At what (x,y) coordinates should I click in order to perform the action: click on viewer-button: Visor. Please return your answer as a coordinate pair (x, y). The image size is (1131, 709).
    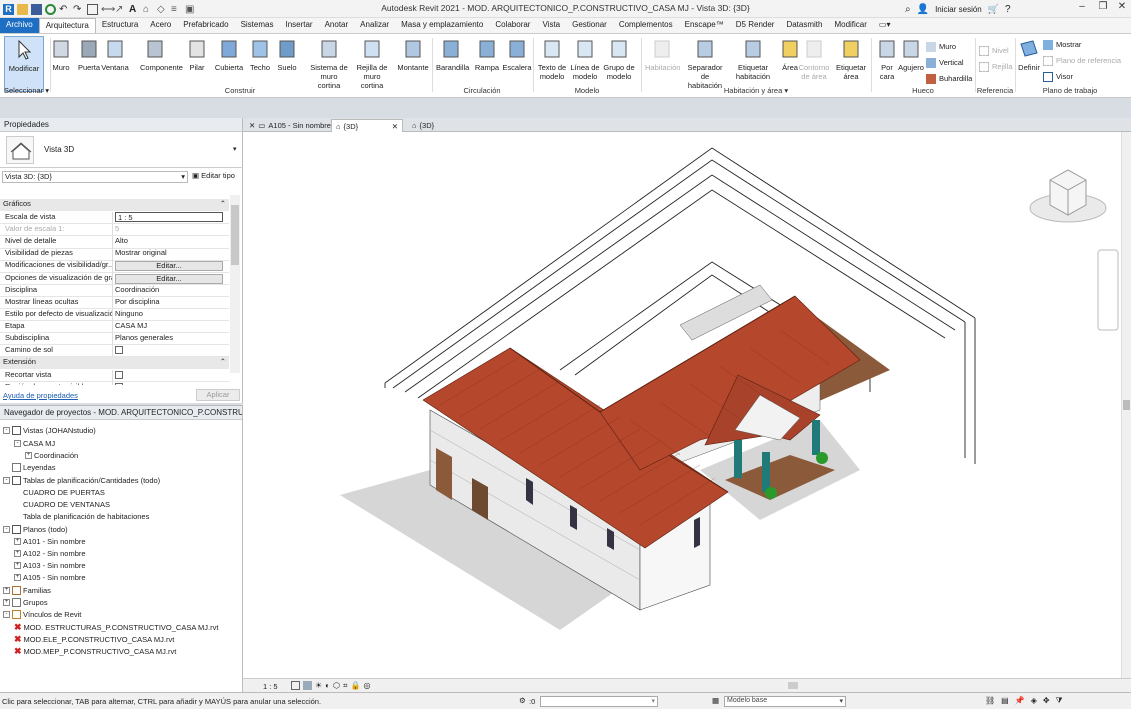
    Looking at the image, I should click on (1082, 76).